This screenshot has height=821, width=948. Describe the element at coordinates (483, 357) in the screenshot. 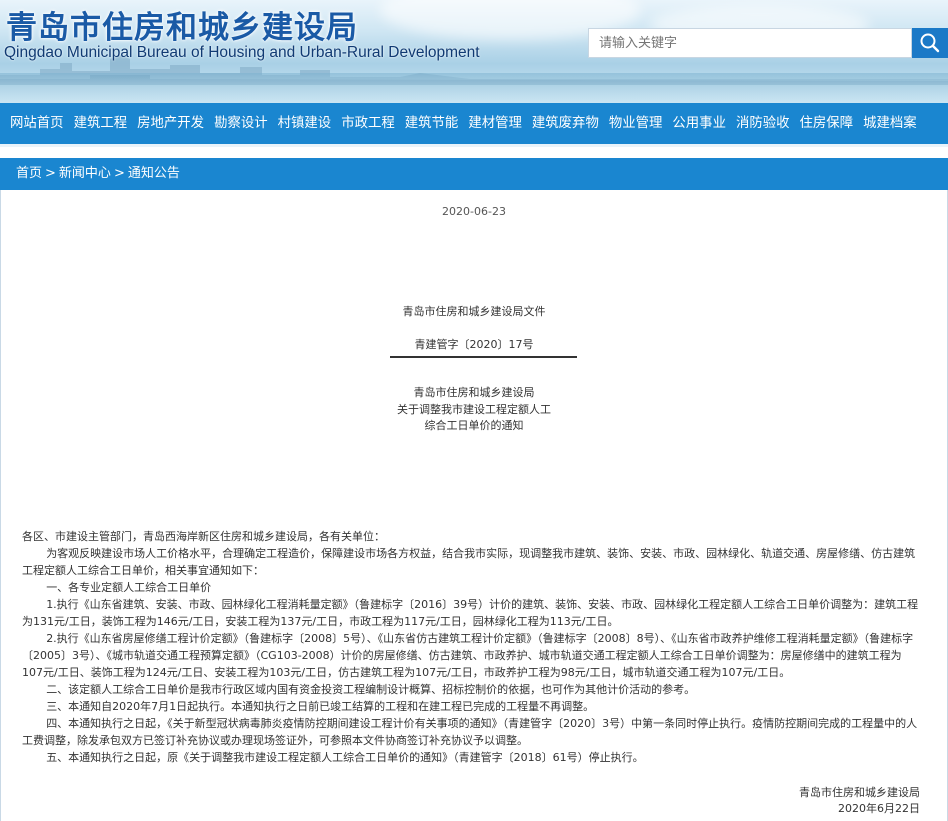

I see `header-divider` at that location.